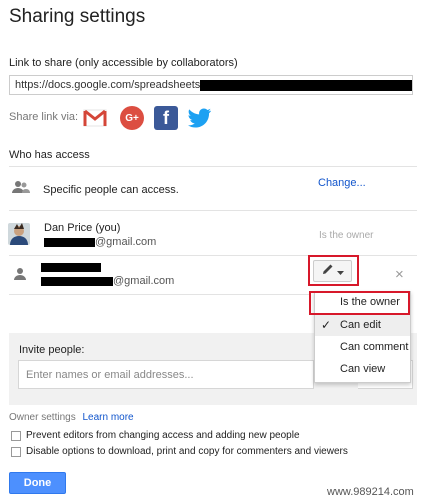 The image size is (425, 500). What do you see at coordinates (20, 276) in the screenshot?
I see `person-icon` at bounding box center [20, 276].